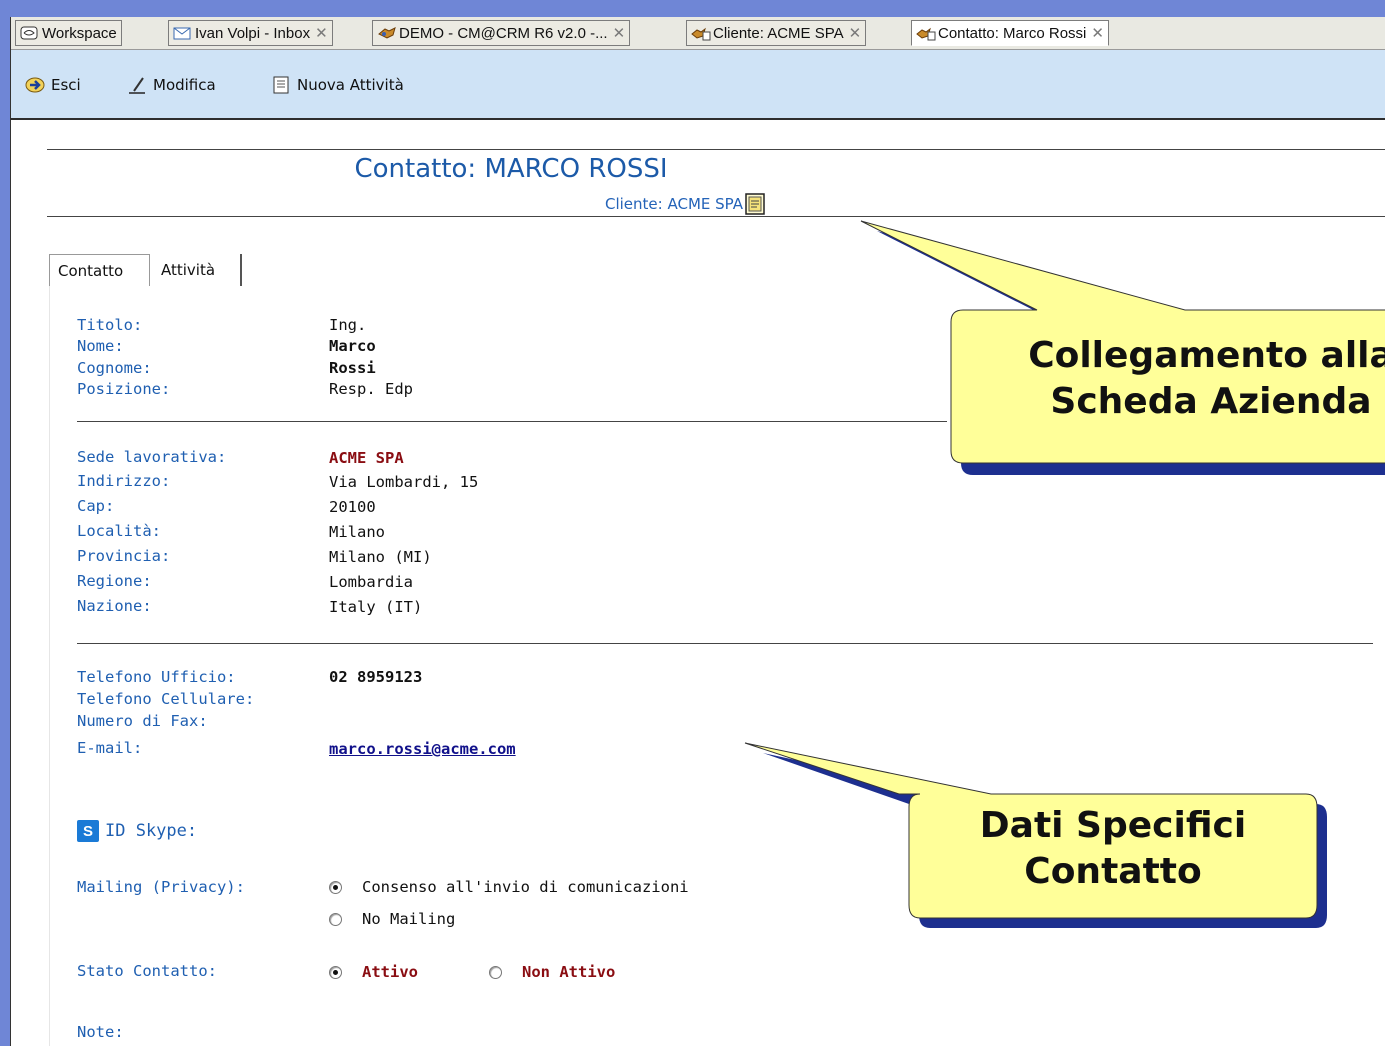 The width and height of the screenshot is (1385, 1046). What do you see at coordinates (1211, 401) in the screenshot?
I see `callout-company-line2: Scheda Azienda` at bounding box center [1211, 401].